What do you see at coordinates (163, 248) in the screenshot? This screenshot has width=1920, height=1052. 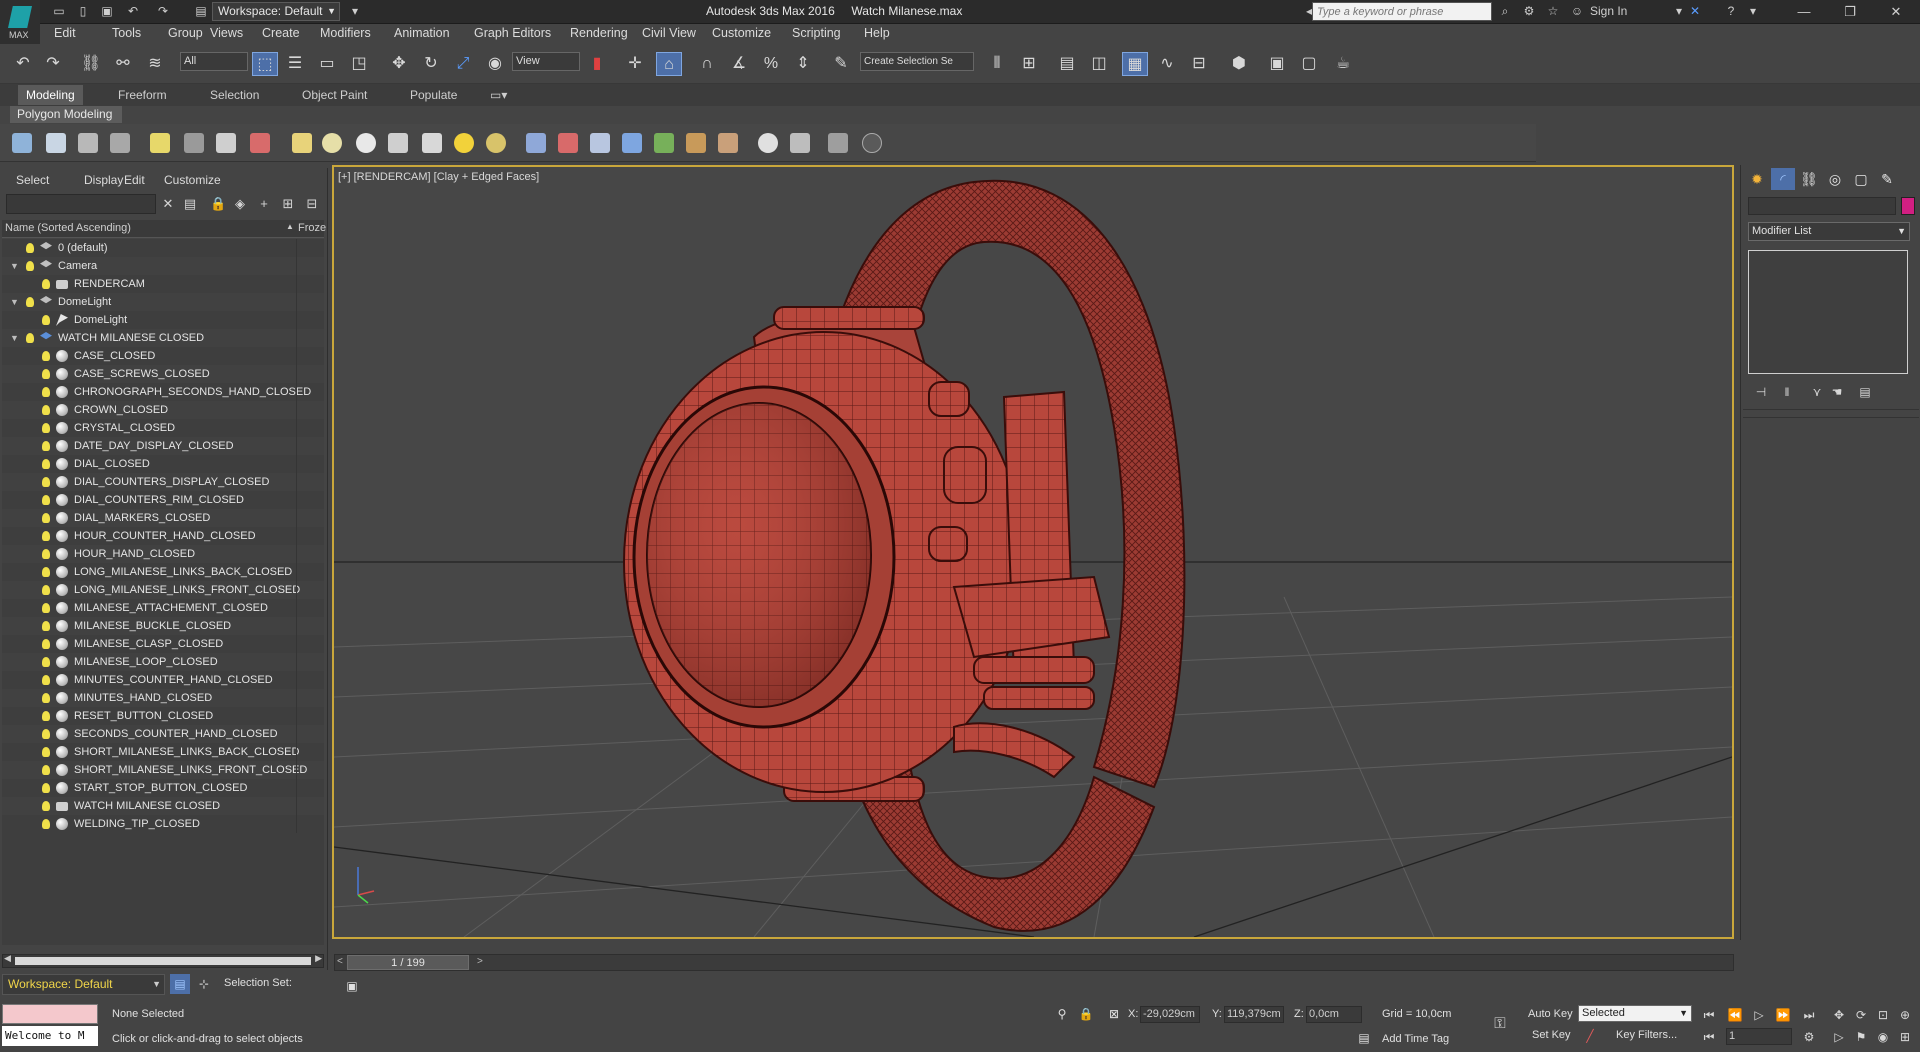 I see `list-item: 0 (default)` at bounding box center [163, 248].